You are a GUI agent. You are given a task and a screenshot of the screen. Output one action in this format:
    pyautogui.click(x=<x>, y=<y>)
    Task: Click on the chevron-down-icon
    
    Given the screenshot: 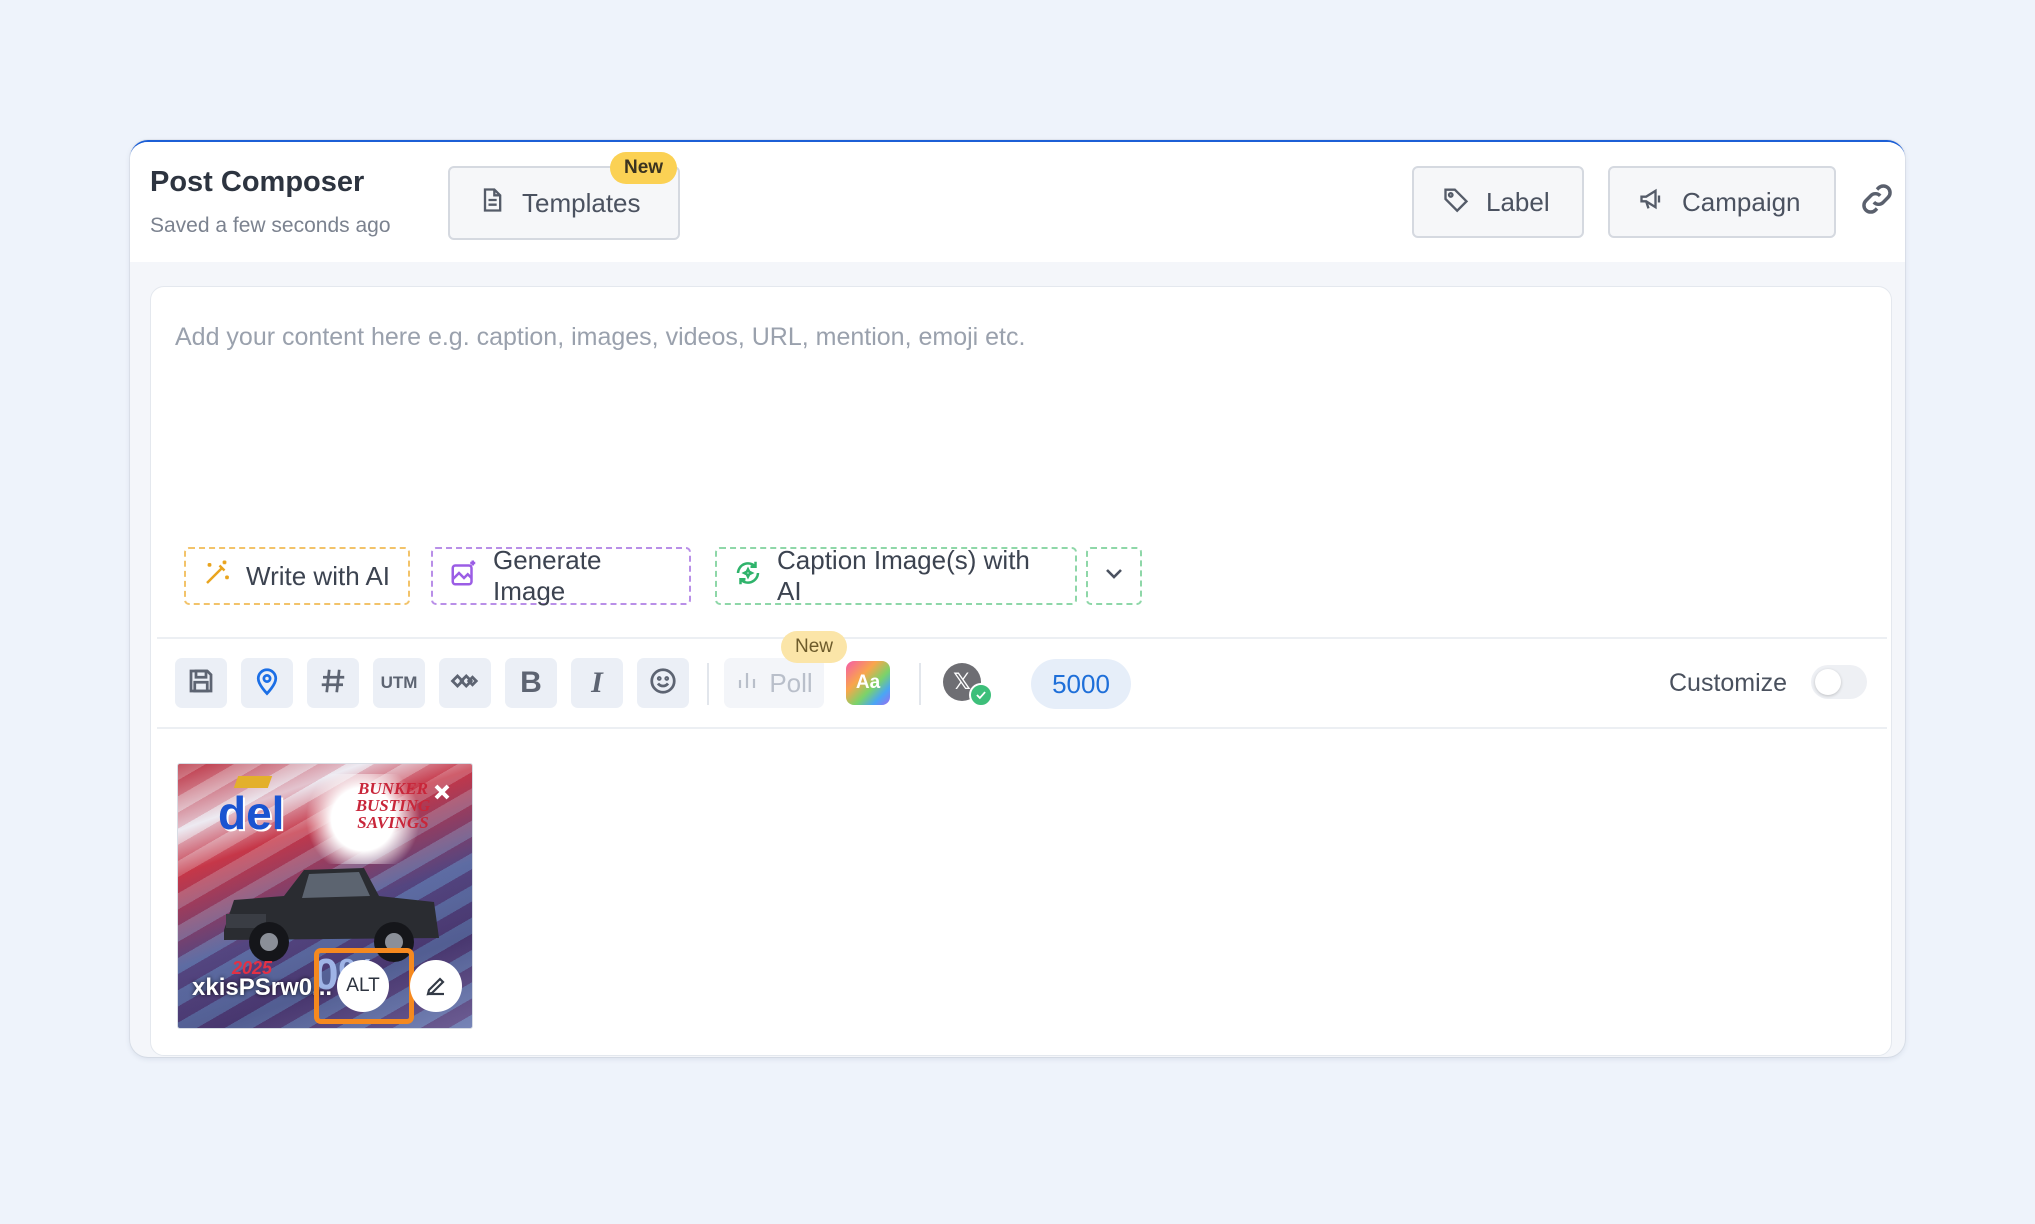 What is the action you would take?
    pyautogui.click(x=1114, y=576)
    